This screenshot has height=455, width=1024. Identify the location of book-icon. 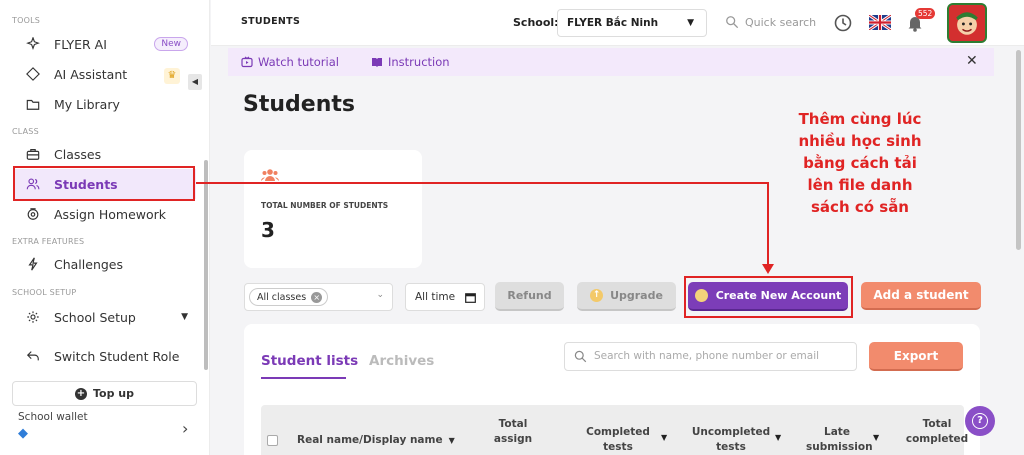
(377, 62).